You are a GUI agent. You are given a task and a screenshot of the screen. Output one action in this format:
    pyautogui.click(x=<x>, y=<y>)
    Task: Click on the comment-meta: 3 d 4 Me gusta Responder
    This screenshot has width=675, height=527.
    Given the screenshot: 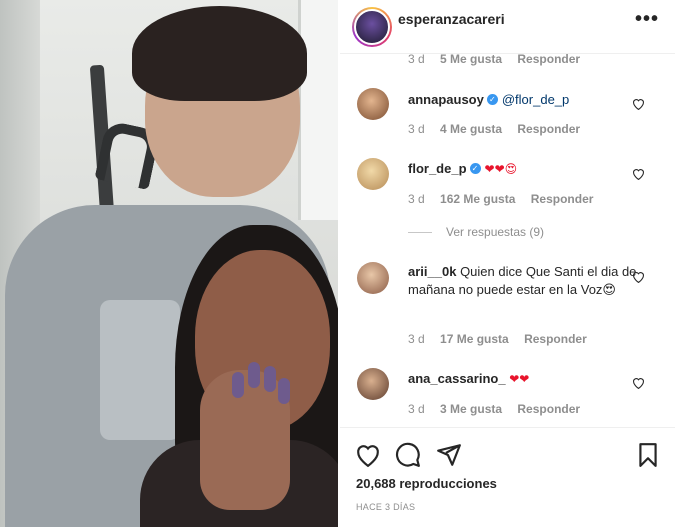 What is the action you would take?
    pyautogui.click(x=494, y=129)
    